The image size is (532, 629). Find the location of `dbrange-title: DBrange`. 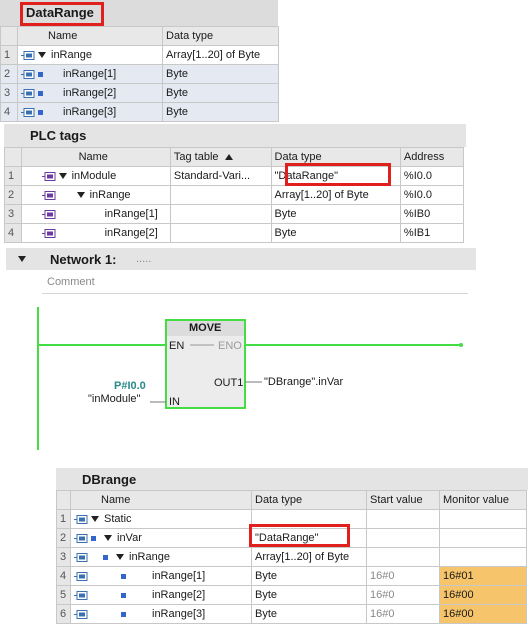

dbrange-title: DBrange is located at coordinates (109, 479).